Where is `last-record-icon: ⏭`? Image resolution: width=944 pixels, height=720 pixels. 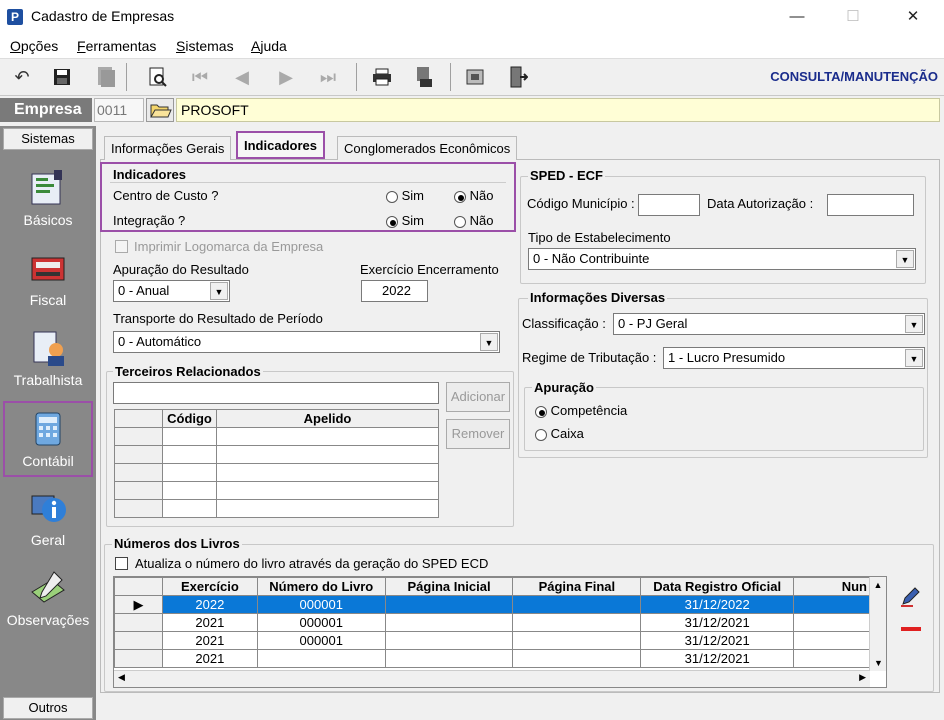 last-record-icon: ⏭ is located at coordinates (328, 77).